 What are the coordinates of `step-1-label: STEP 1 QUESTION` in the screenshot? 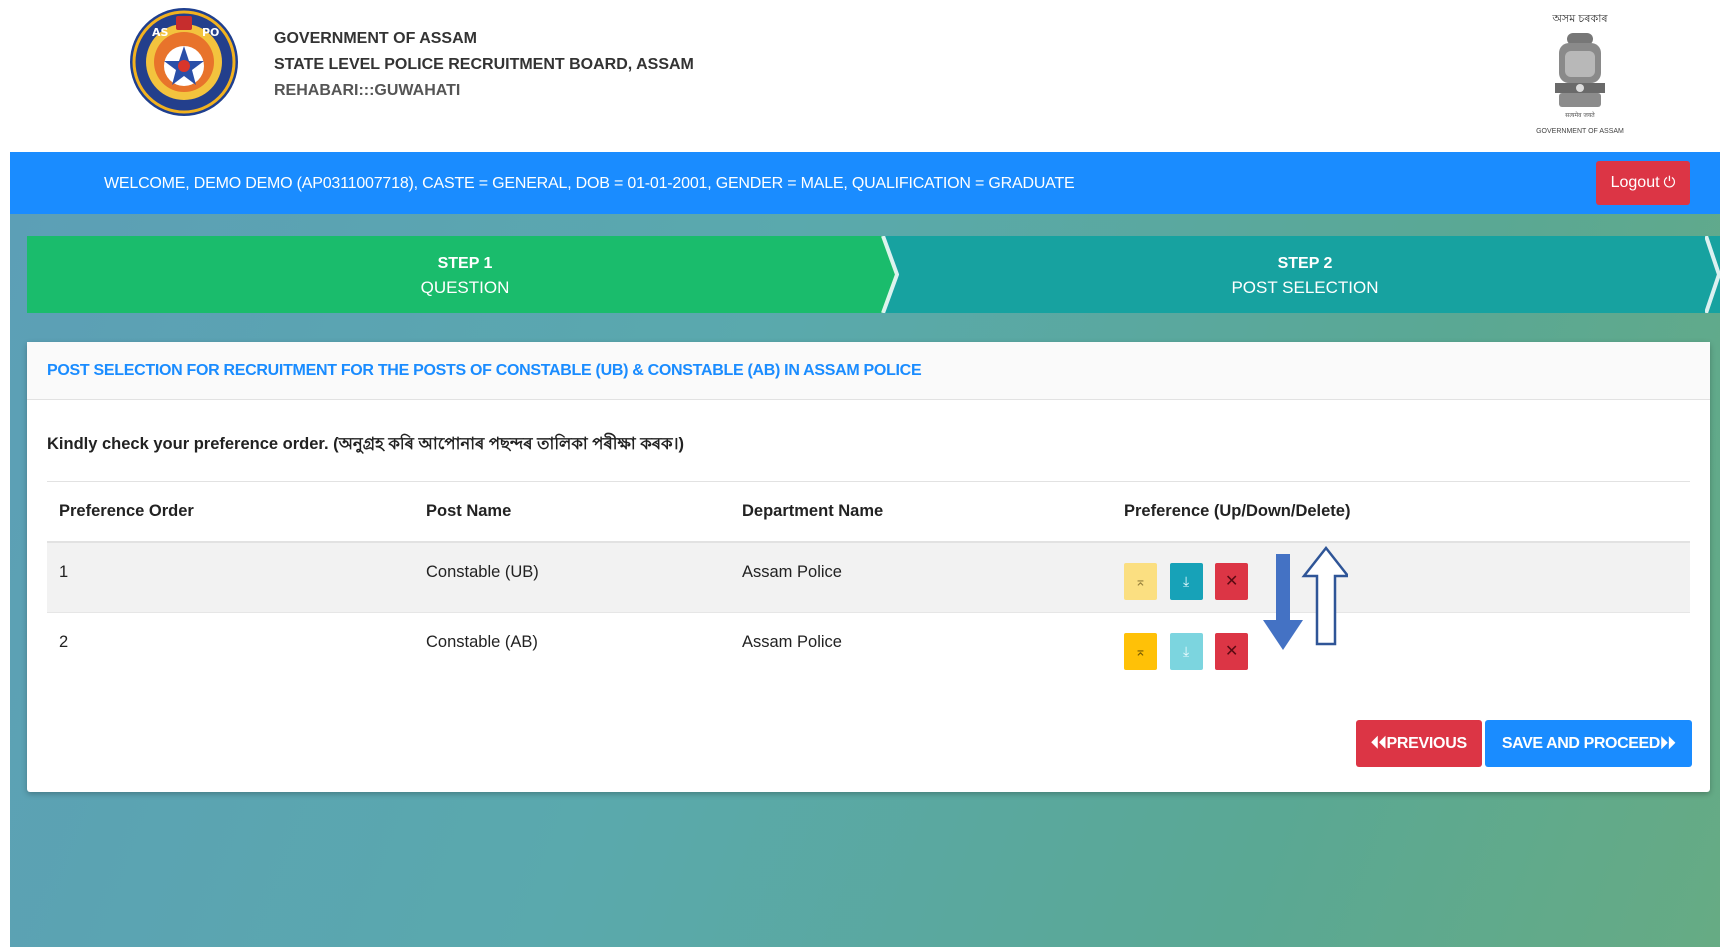 It's located at (465, 276).